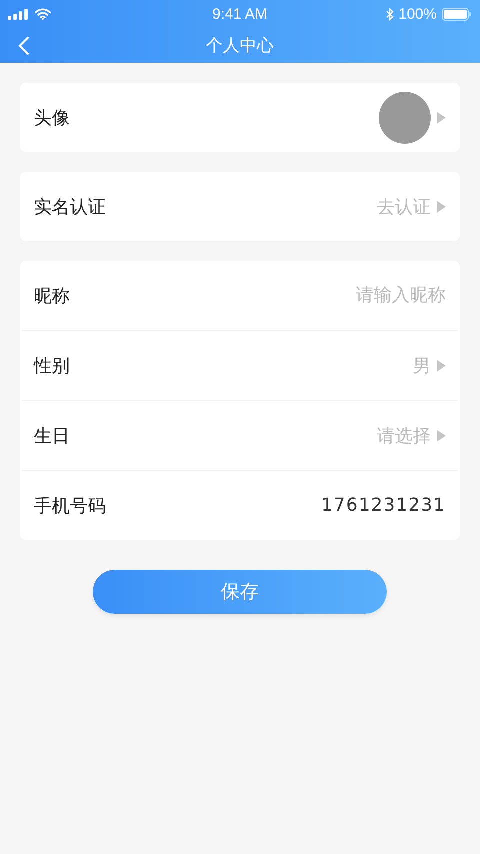 Image resolution: width=480 pixels, height=854 pixels. What do you see at coordinates (52, 118) in the screenshot?
I see `row-label: 头像` at bounding box center [52, 118].